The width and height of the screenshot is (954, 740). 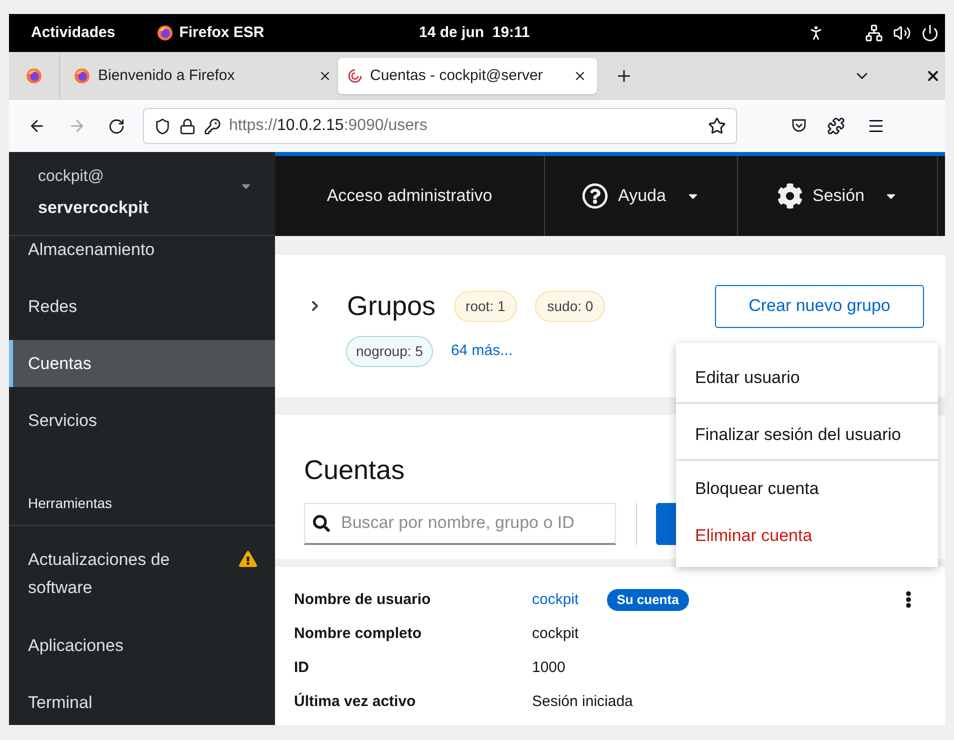 I want to click on admin-access-button: Acceso administrativo, so click(x=410, y=196).